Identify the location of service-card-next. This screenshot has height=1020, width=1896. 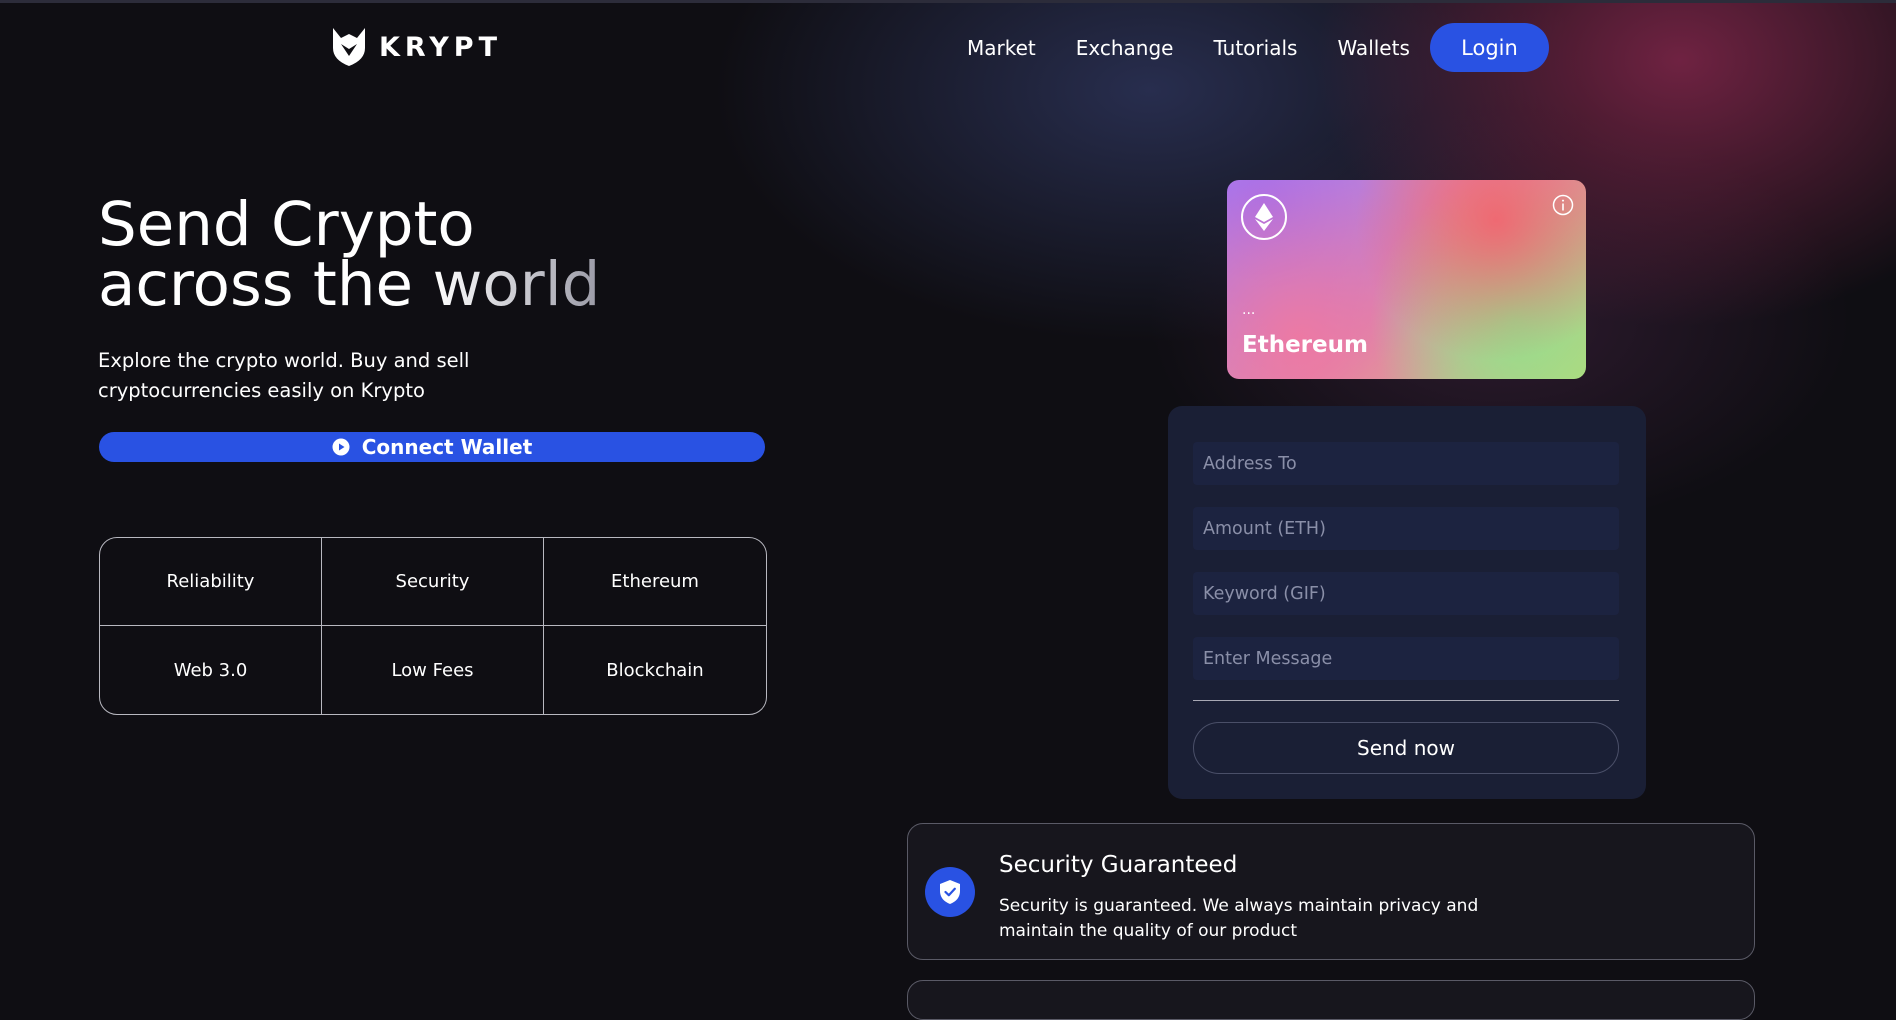
(1331, 1000).